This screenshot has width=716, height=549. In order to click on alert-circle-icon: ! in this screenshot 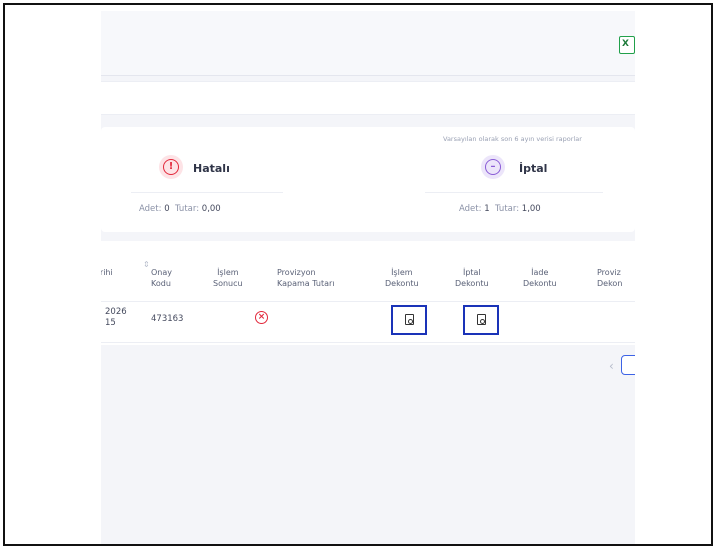, I will do `click(171, 167)`.